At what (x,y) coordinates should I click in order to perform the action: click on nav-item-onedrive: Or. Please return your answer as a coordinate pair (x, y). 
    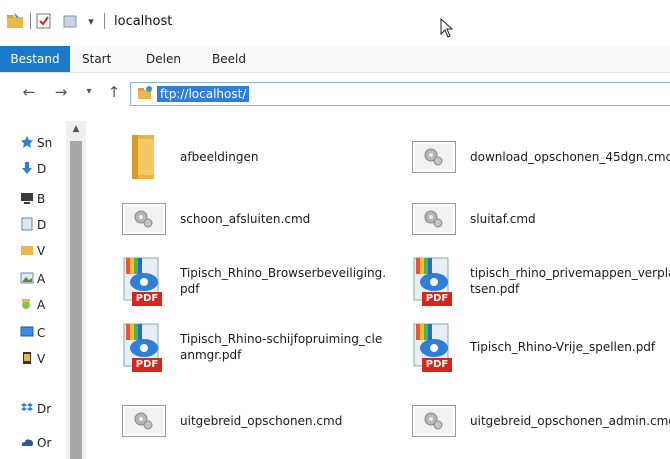
    Looking at the image, I should click on (45, 443).